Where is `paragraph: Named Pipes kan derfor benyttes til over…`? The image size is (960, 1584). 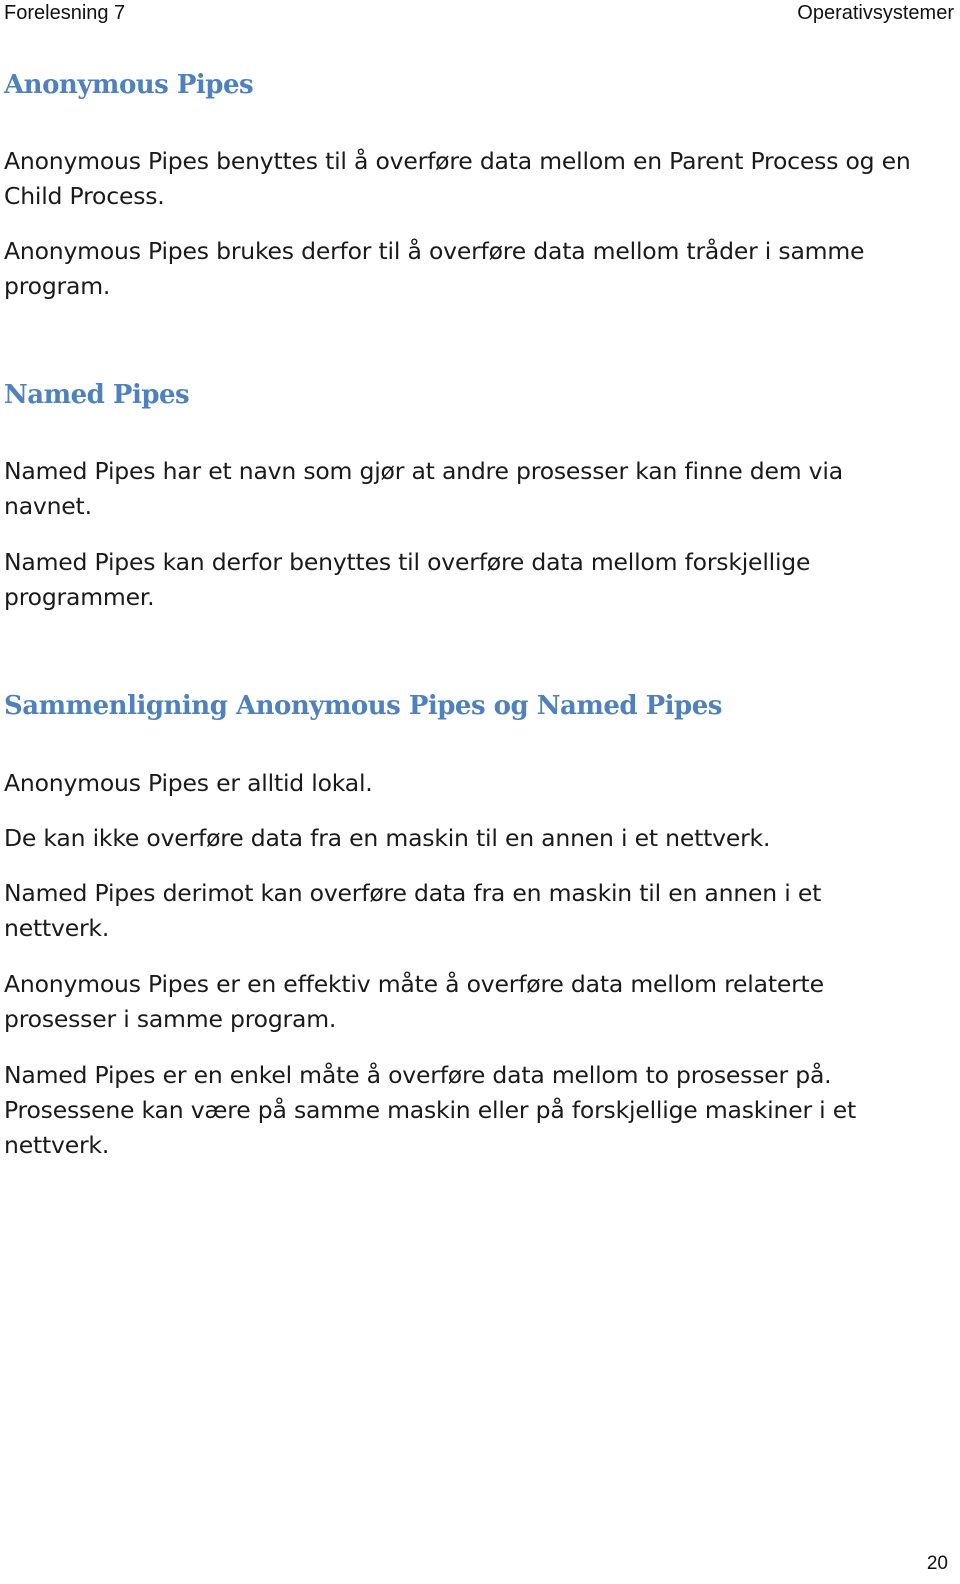 paragraph: Named Pipes kan derfor benyttes til over… is located at coordinates (407, 579).